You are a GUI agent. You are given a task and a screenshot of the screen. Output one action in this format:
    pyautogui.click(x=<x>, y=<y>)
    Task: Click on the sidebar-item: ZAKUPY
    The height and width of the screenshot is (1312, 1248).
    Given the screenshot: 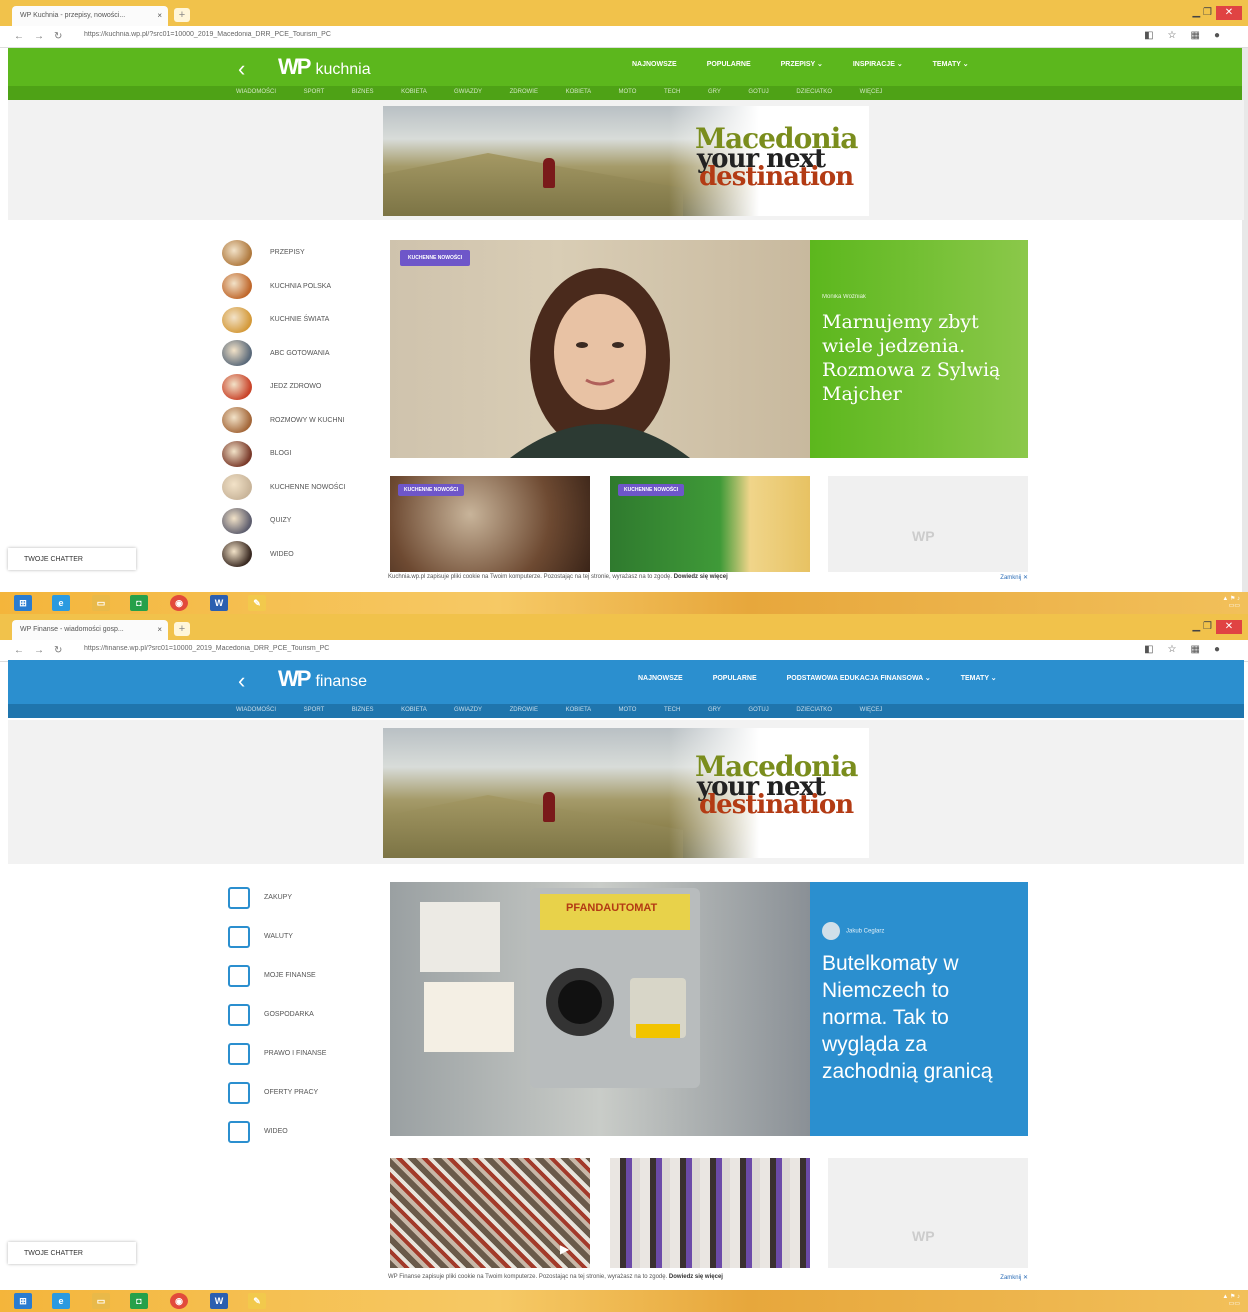 What is the action you would take?
    pyautogui.click(x=302, y=897)
    